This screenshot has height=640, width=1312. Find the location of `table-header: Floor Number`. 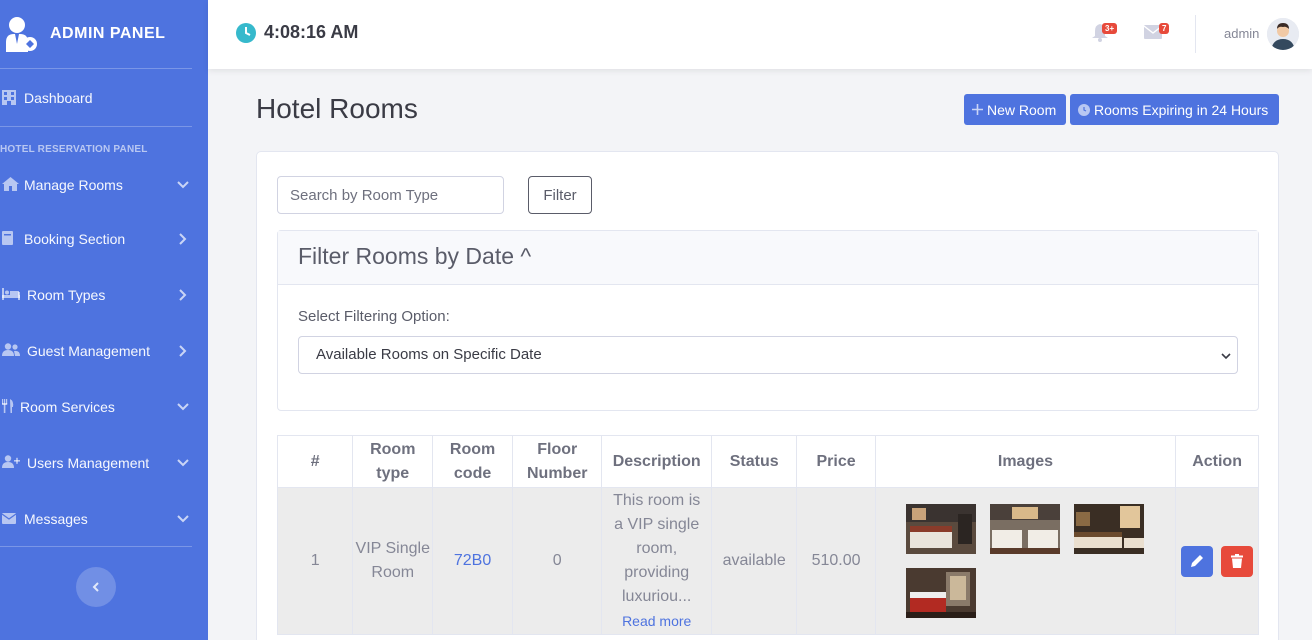

table-header: Floor Number is located at coordinates (557, 461).